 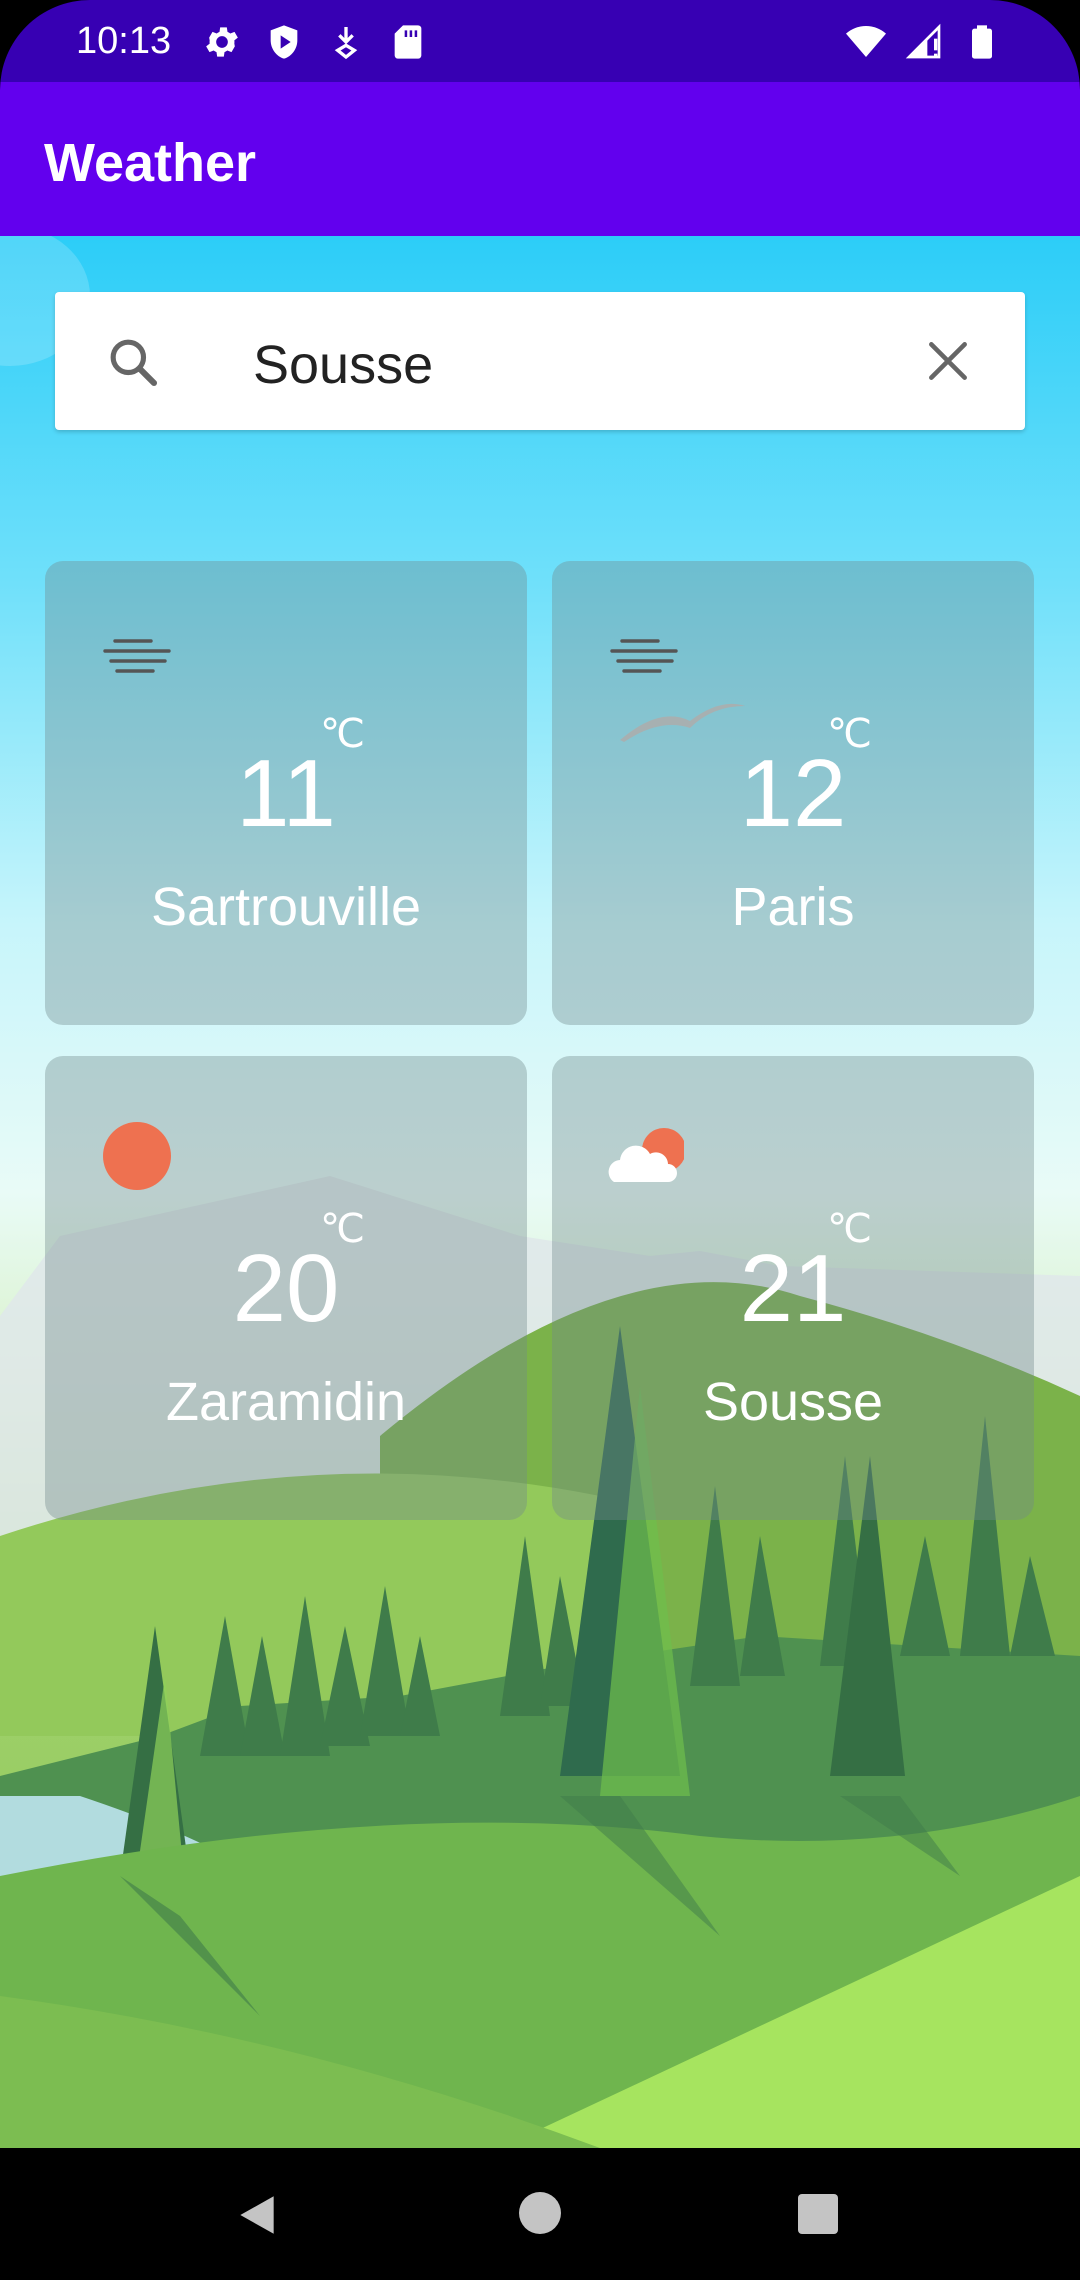 I want to click on close-icon, so click(x=948, y=361).